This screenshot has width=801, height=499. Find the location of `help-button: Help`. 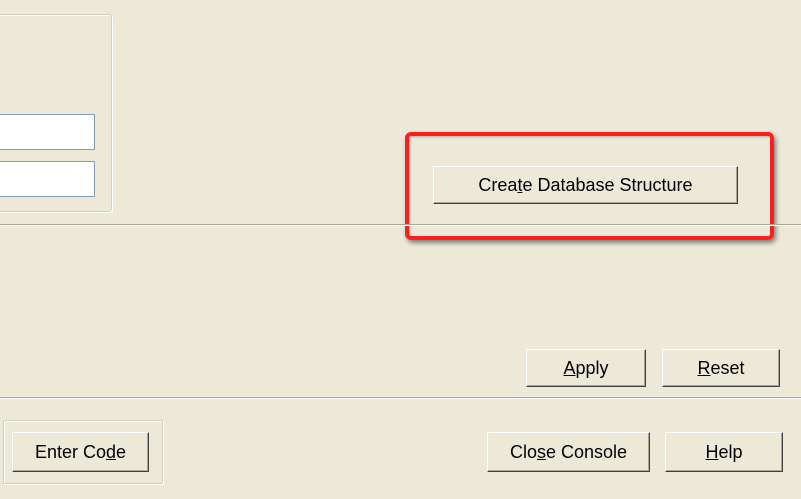

help-button: Help is located at coordinates (724, 452).